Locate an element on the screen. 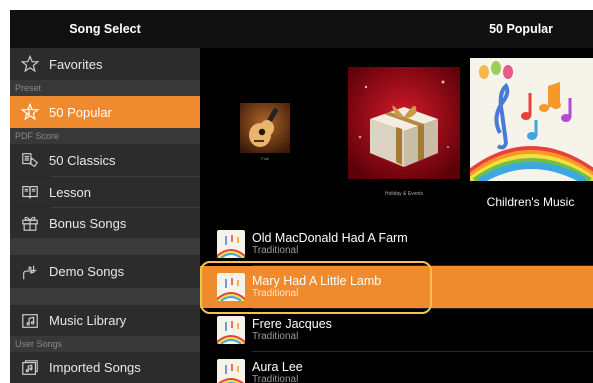 The height and width of the screenshot is (383, 593). sidebar-item-50-popular: 50 Popular is located at coordinates (105, 112).